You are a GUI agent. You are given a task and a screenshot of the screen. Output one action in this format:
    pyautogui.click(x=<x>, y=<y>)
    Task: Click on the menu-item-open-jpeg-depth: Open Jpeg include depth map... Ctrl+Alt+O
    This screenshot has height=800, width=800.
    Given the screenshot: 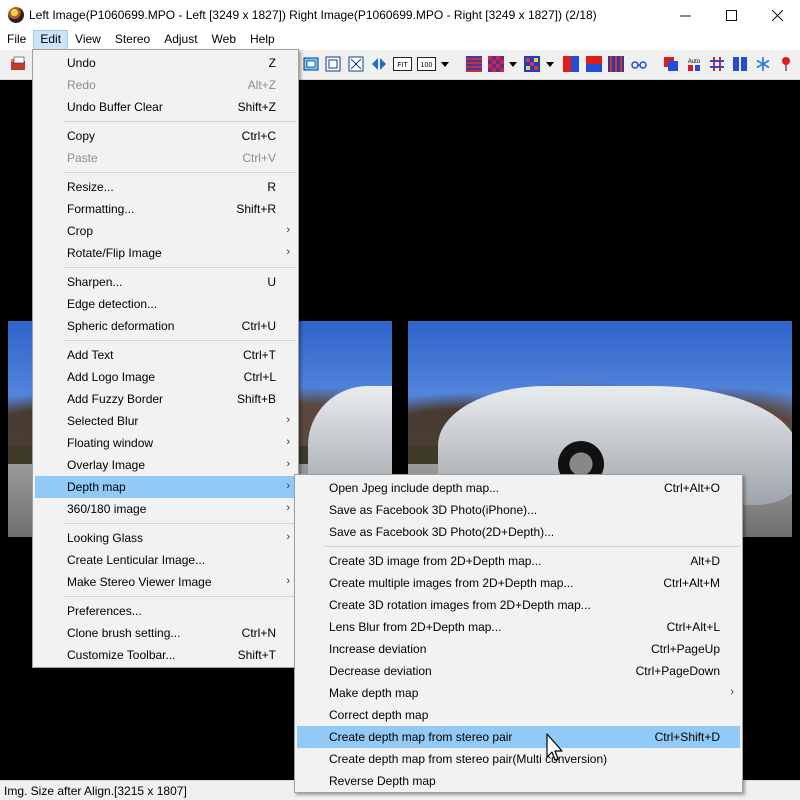 What is the action you would take?
    pyautogui.click(x=518, y=488)
    